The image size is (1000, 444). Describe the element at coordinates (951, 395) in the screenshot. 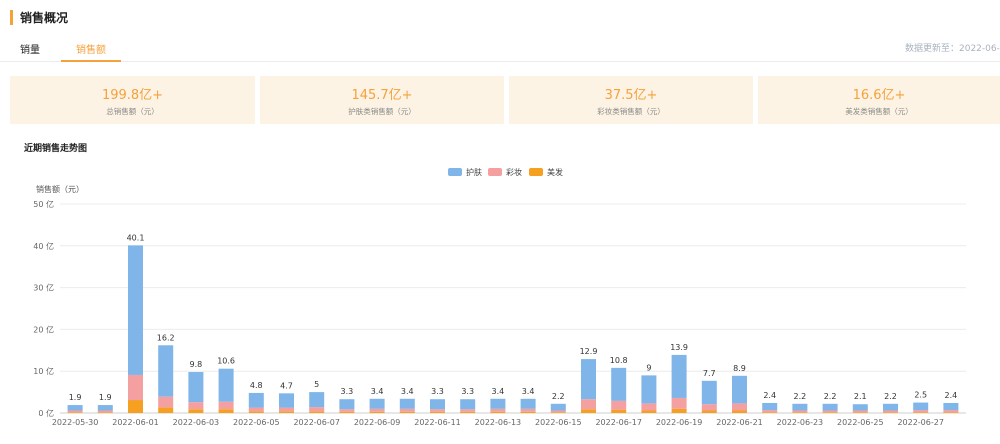

I see `bar-total-label: 2.4` at that location.